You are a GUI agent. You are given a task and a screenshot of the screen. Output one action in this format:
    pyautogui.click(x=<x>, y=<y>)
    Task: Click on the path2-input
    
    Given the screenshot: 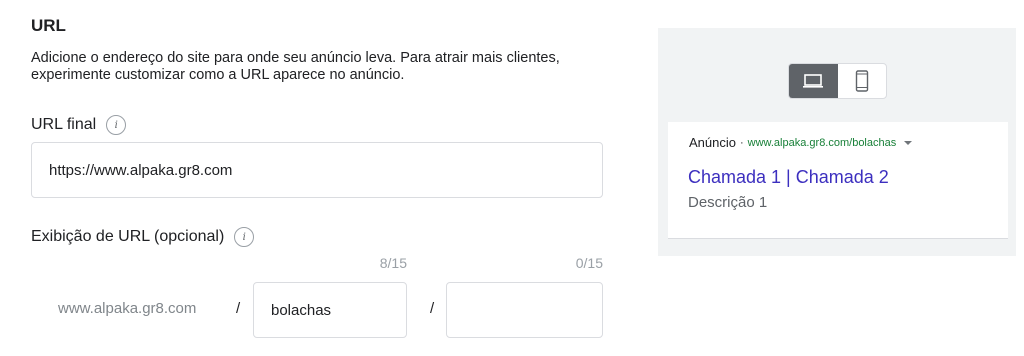 What is the action you would take?
    pyautogui.click(x=524, y=310)
    